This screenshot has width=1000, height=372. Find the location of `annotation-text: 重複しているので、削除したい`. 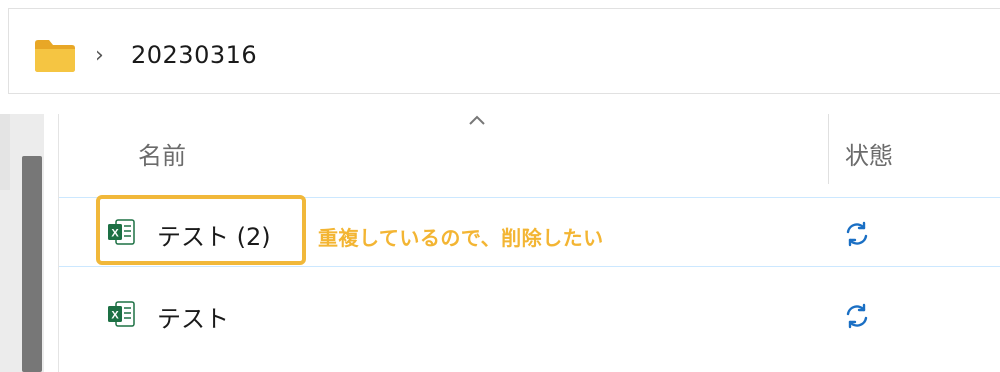

annotation-text: 重複しているので、削除したい is located at coordinates (461, 238).